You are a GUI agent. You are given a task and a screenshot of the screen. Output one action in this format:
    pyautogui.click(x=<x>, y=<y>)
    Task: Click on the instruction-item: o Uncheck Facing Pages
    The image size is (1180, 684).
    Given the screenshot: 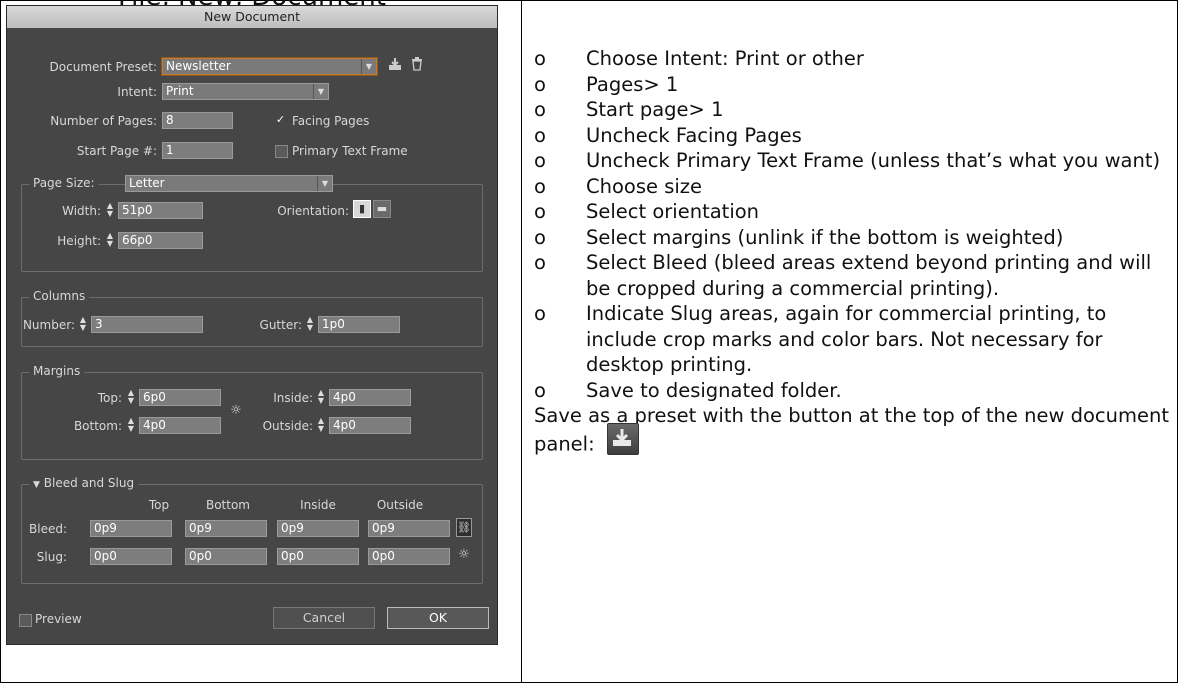 What is the action you would take?
    pyautogui.click(x=854, y=136)
    